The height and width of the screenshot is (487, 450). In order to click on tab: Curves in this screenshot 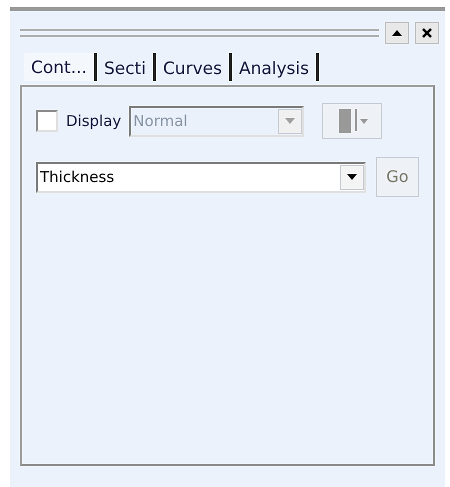, I will do `click(194, 67)`.